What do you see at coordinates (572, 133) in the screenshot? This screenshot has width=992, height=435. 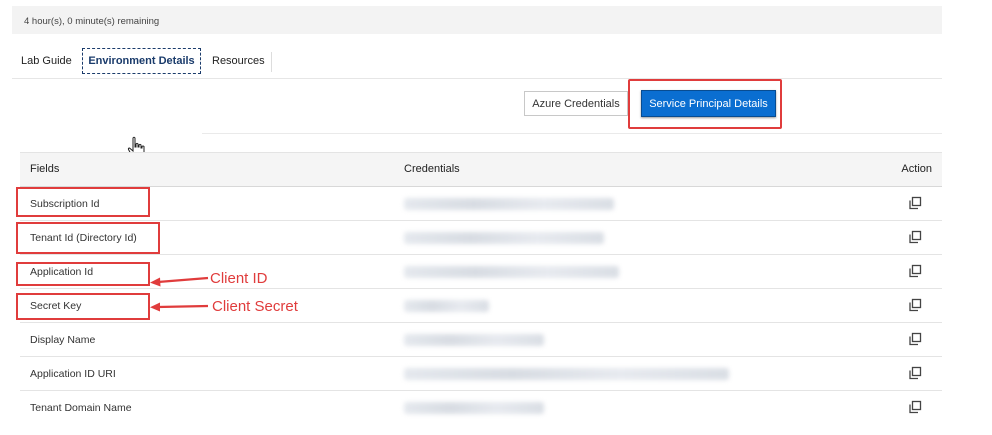 I see `divider` at bounding box center [572, 133].